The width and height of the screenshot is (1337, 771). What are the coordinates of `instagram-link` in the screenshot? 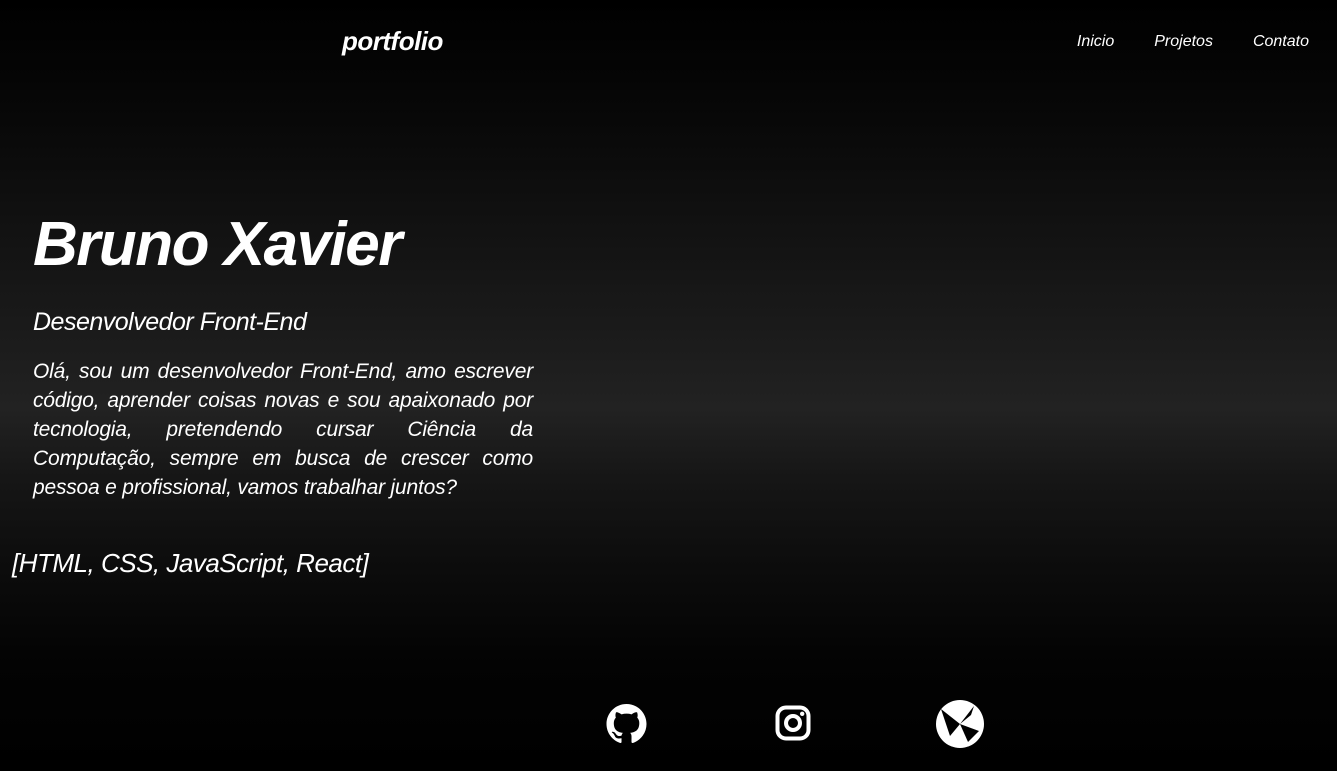 It's located at (793, 723).